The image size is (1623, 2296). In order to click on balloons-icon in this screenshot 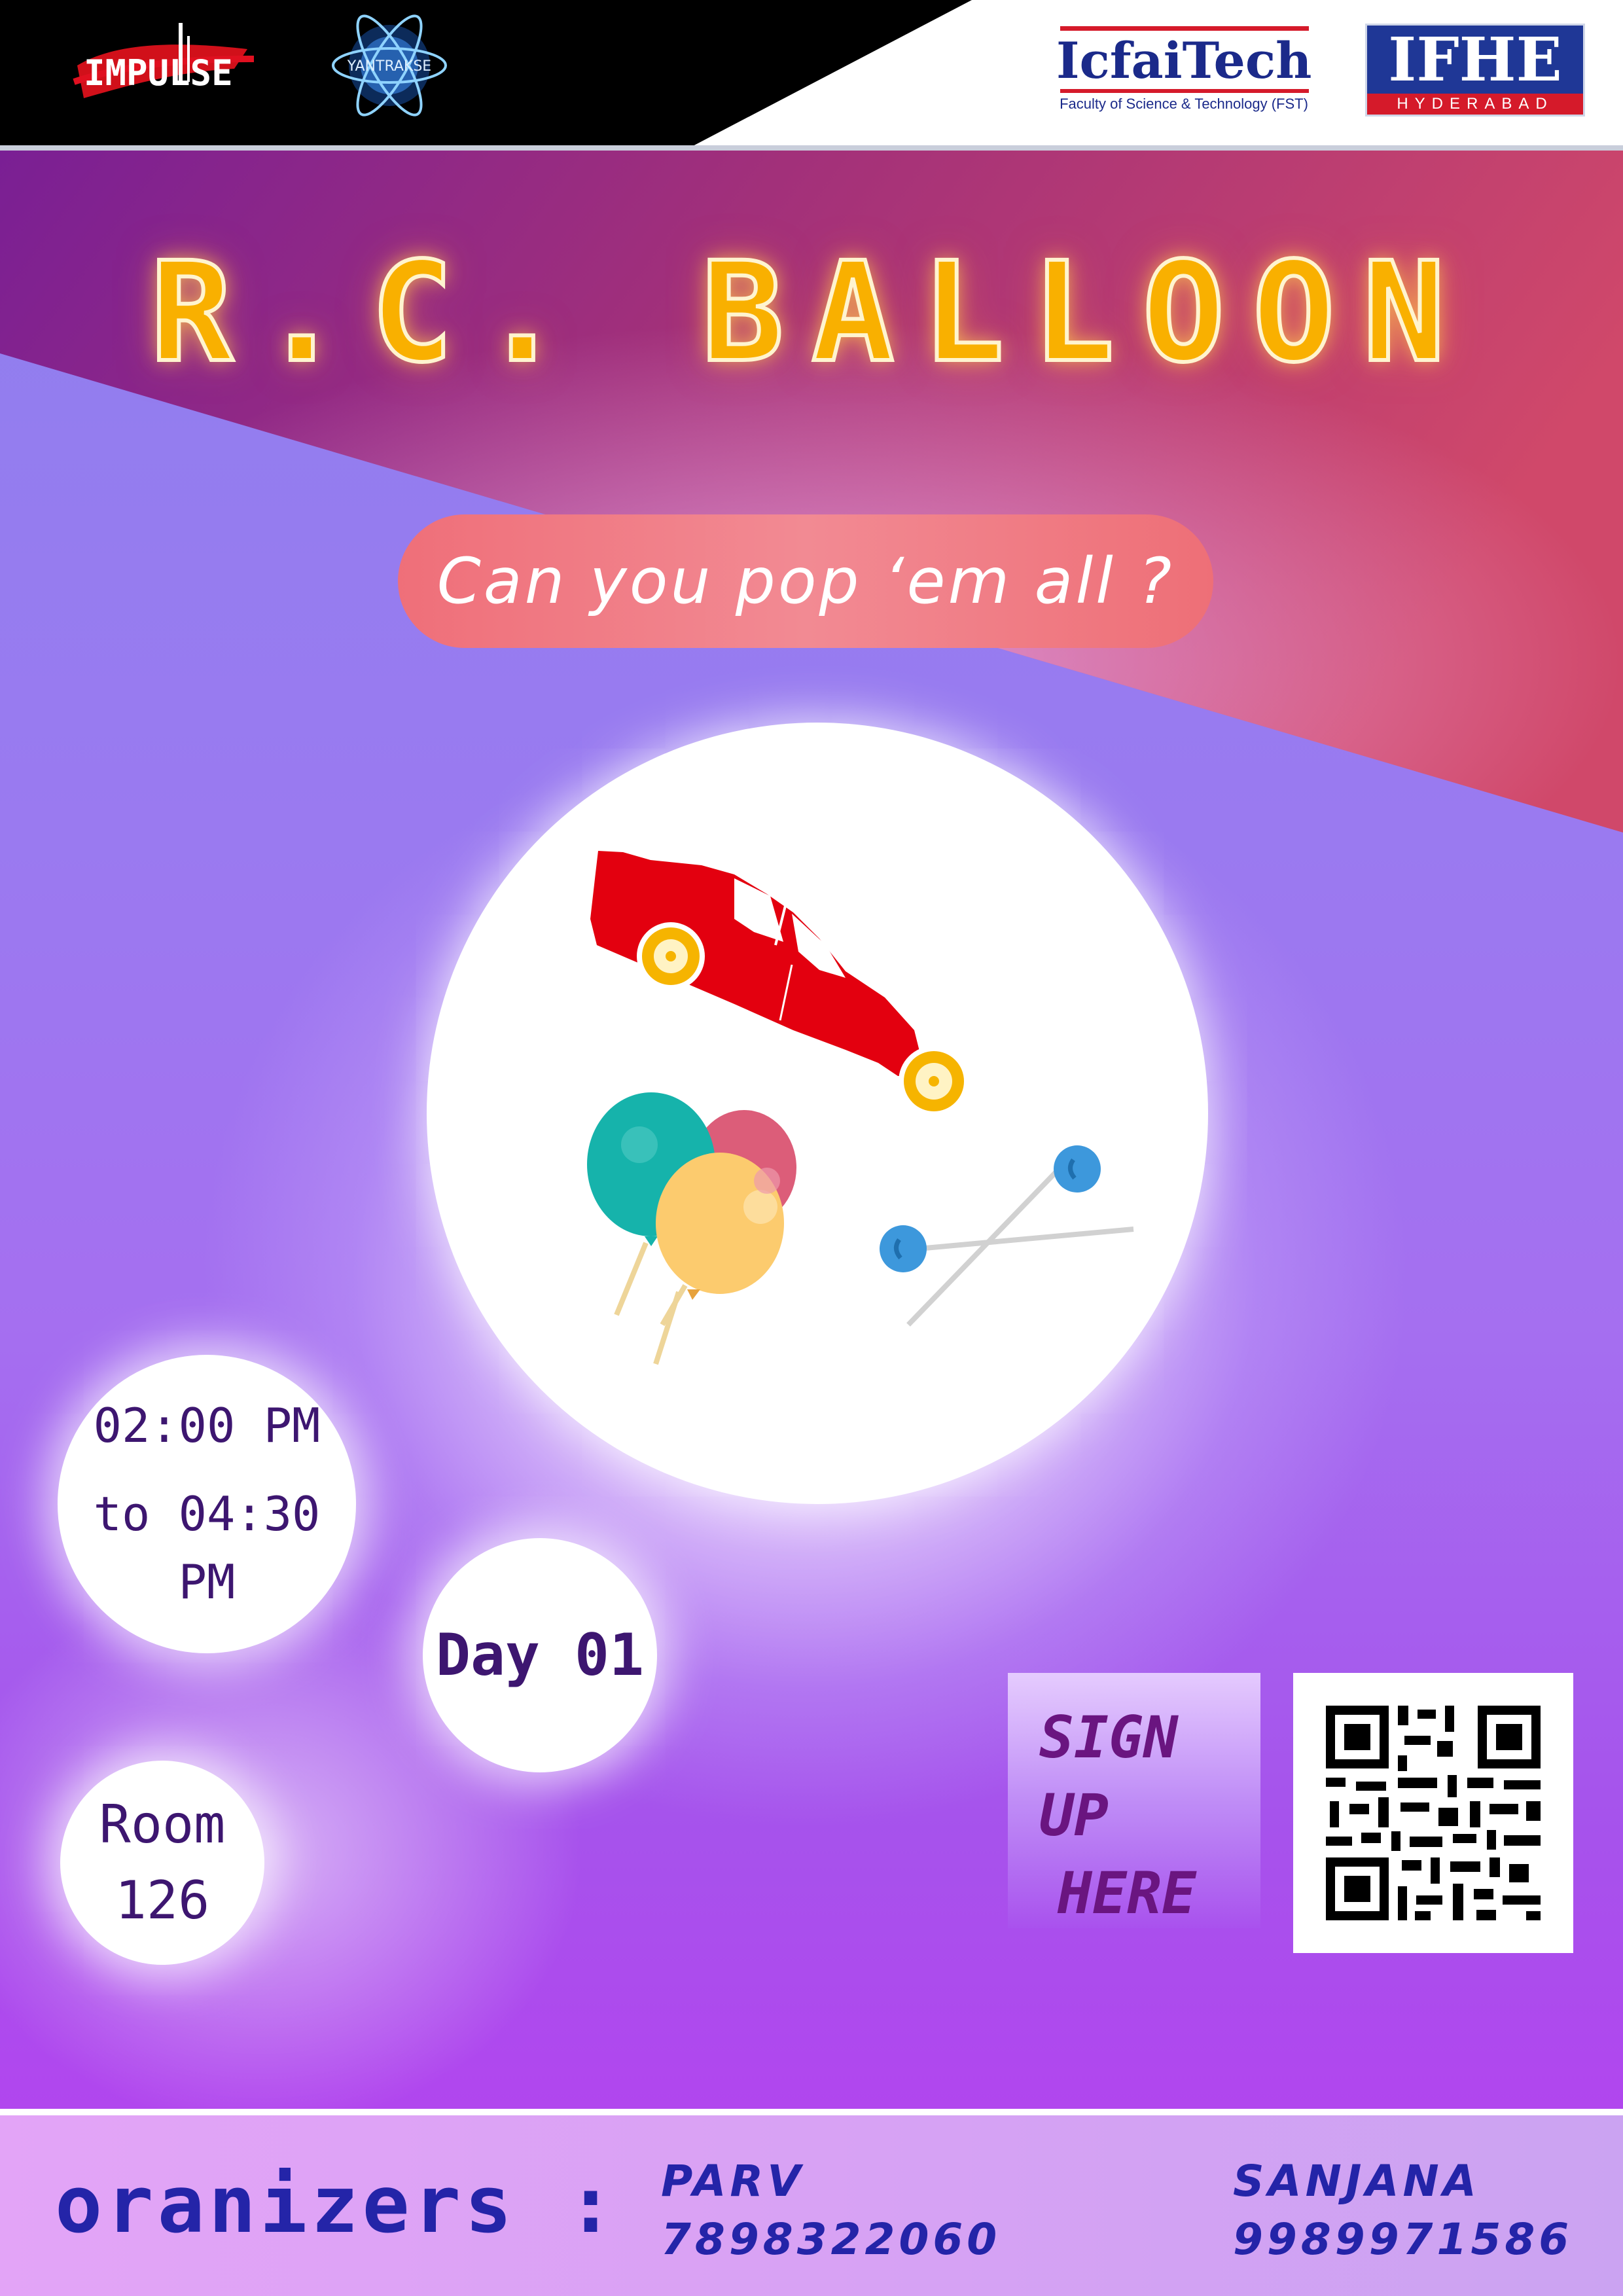, I will do `click(691, 1228)`.